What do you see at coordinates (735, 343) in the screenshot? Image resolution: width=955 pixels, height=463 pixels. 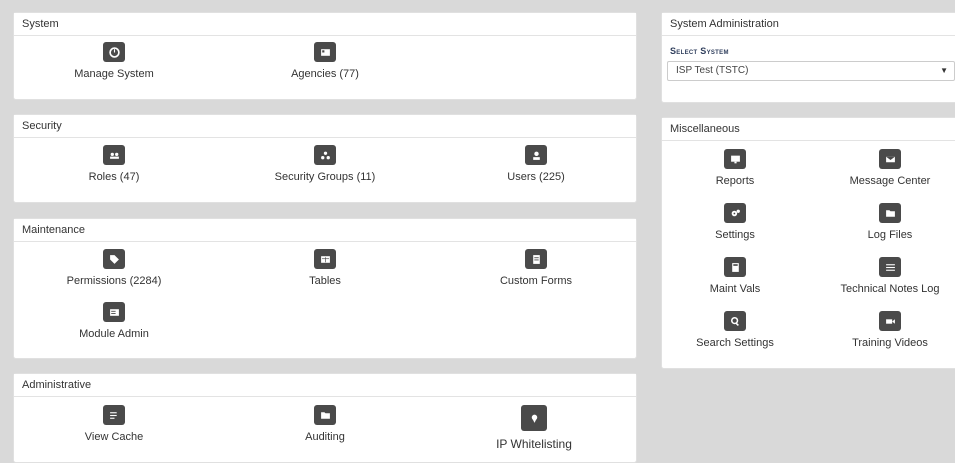 I see `search-settings-label: Search Settings` at bounding box center [735, 343].